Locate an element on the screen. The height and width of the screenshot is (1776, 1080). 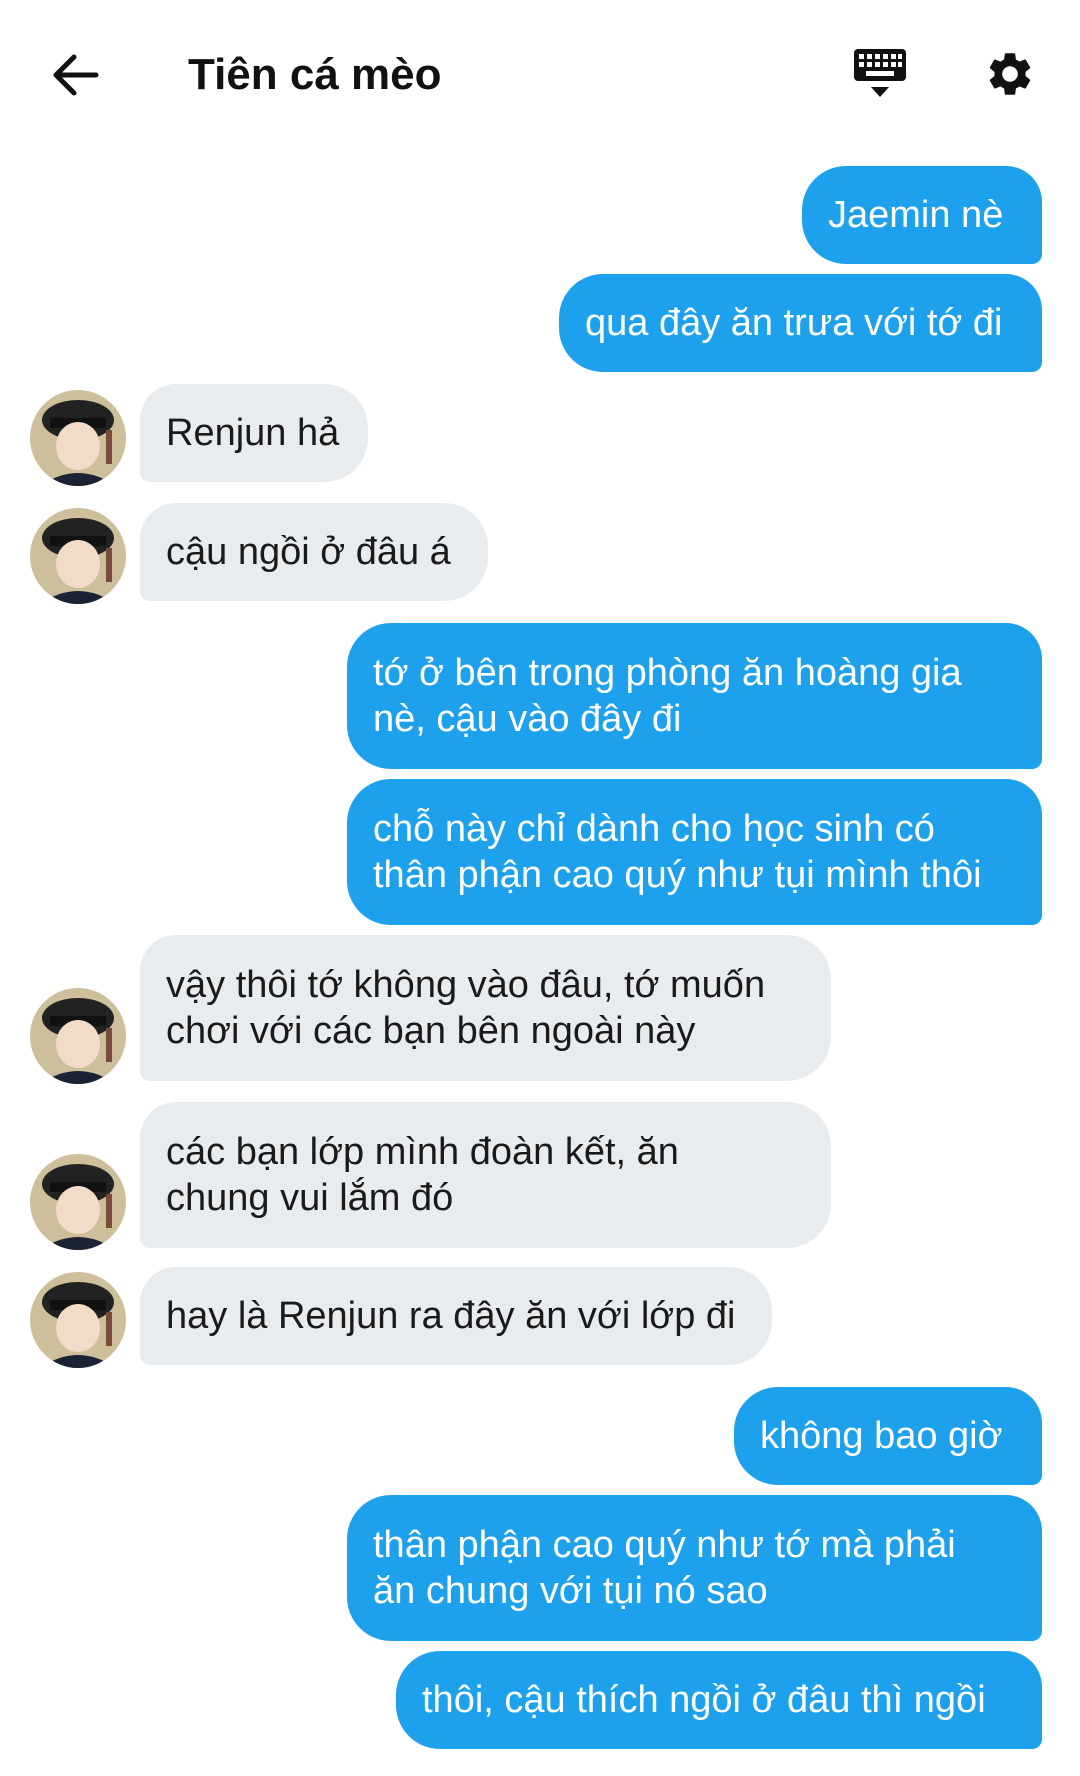
message-bubble-outgoing: qua đây ăn trưa với tớ đi is located at coordinates (800, 323).